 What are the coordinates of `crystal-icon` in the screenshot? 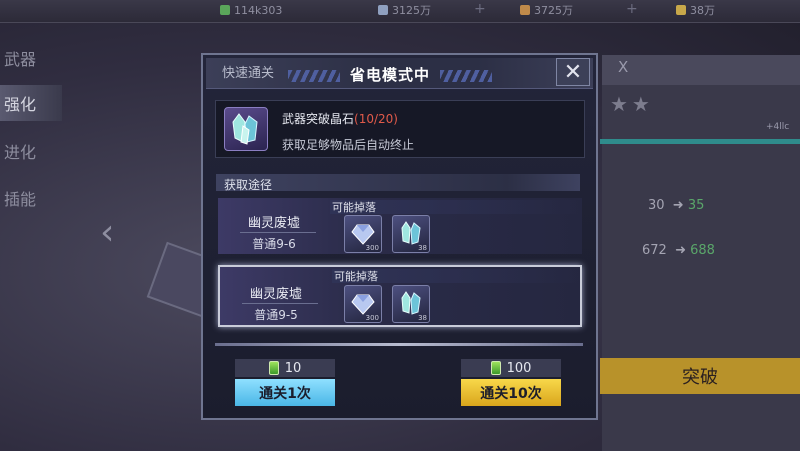 It's located at (246, 129).